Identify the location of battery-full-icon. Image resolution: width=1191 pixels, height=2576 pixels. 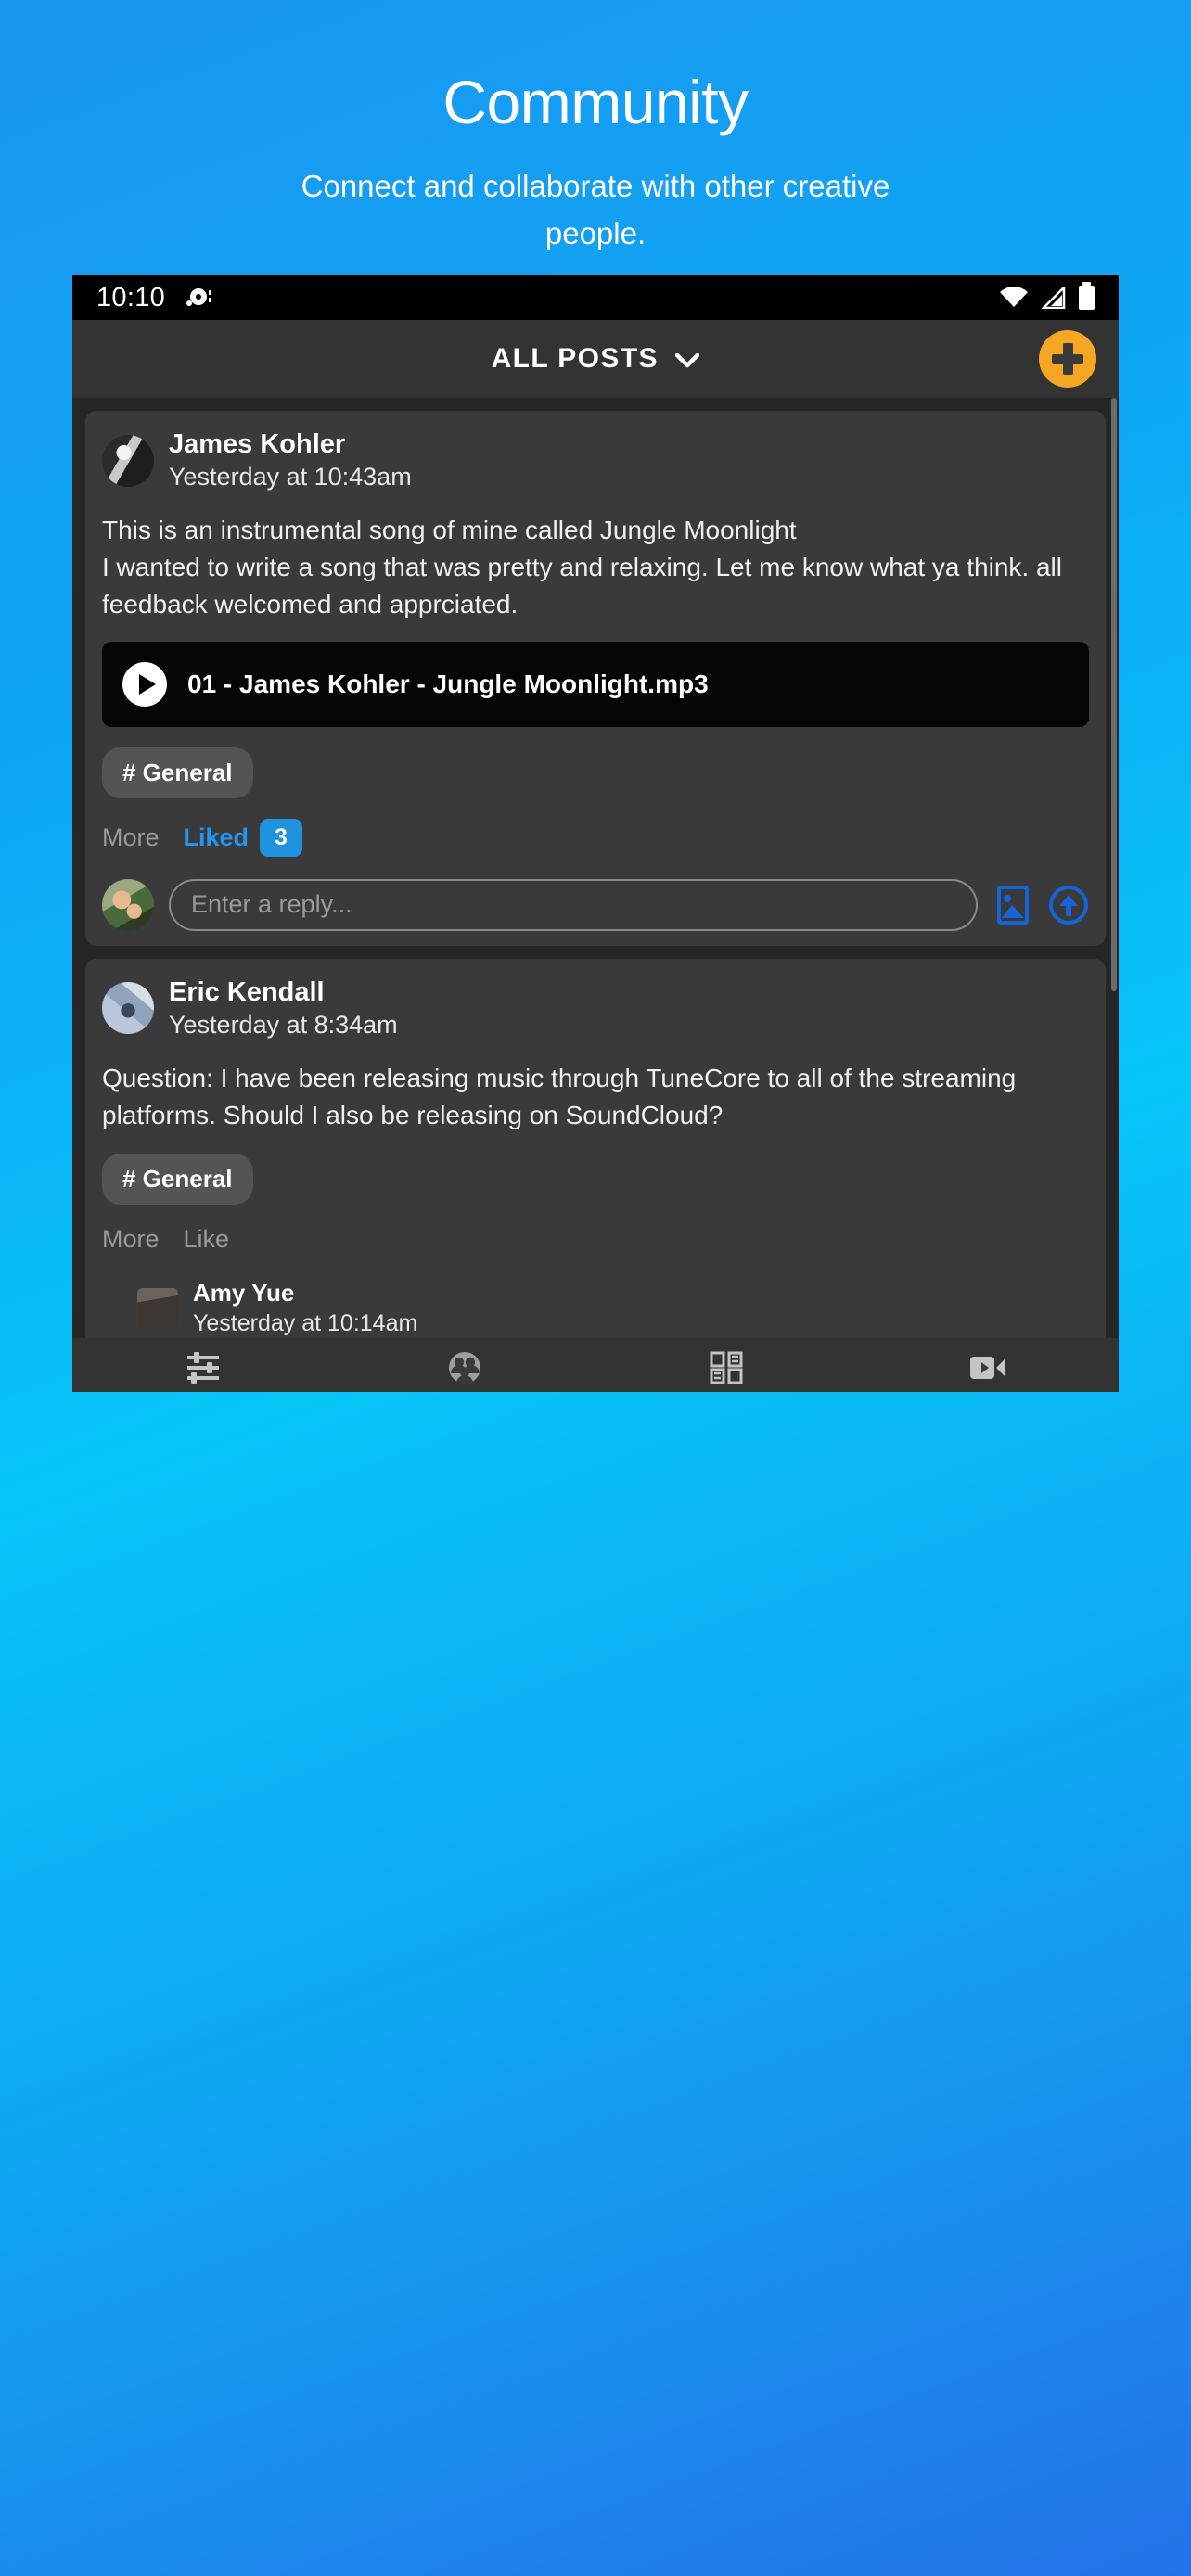
(1087, 296).